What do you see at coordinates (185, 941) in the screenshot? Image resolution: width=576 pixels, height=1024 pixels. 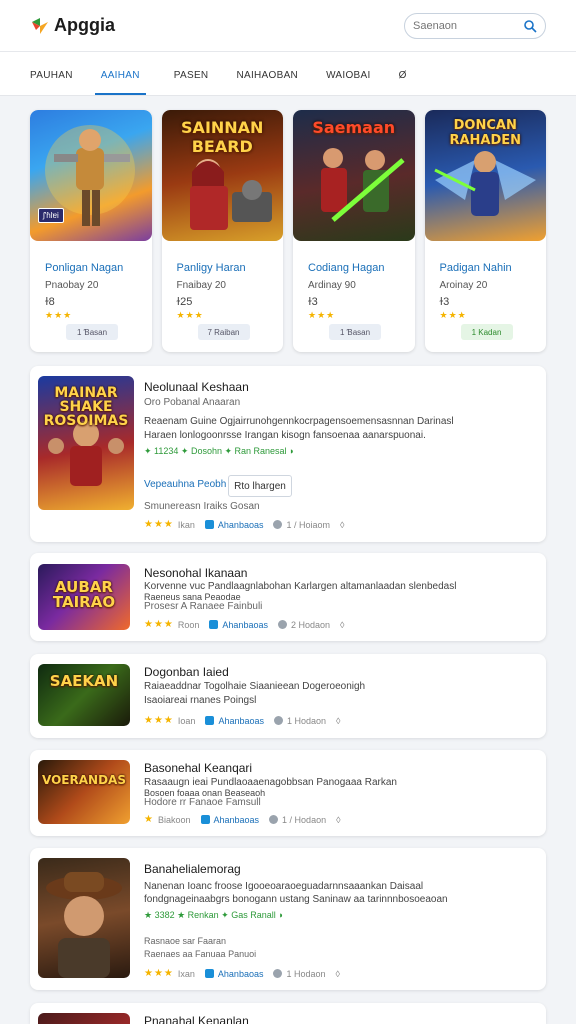 I see `game-extra-info: Rasnaoe sar Faaran` at bounding box center [185, 941].